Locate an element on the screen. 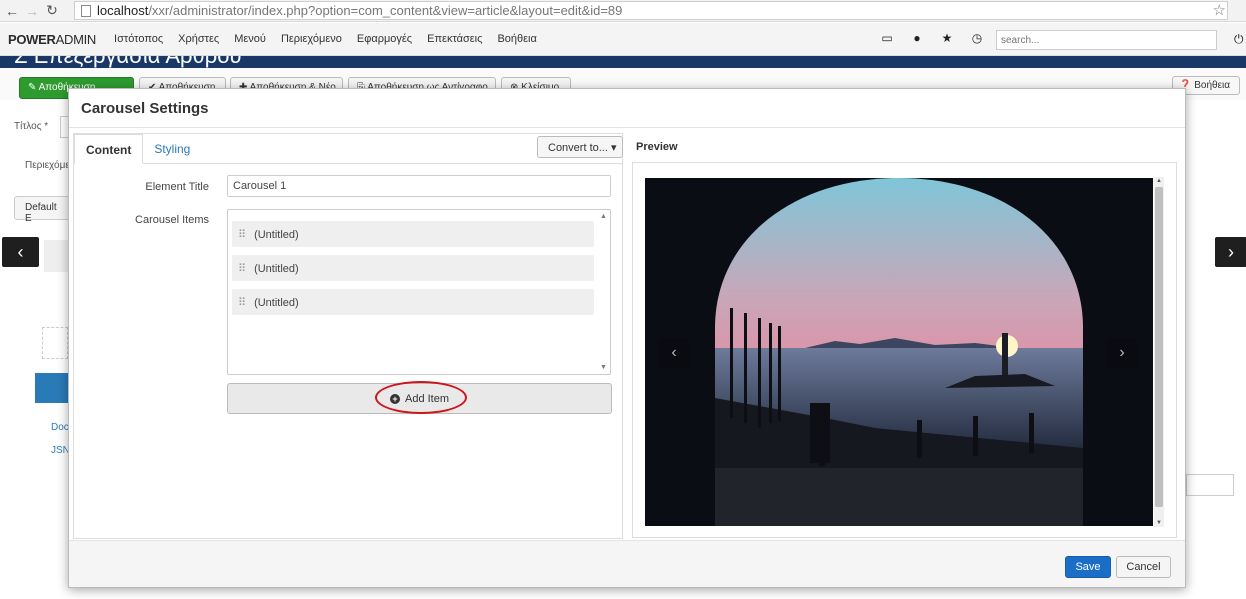 This screenshot has height=599, width=1246. page-icon is located at coordinates (86, 10).